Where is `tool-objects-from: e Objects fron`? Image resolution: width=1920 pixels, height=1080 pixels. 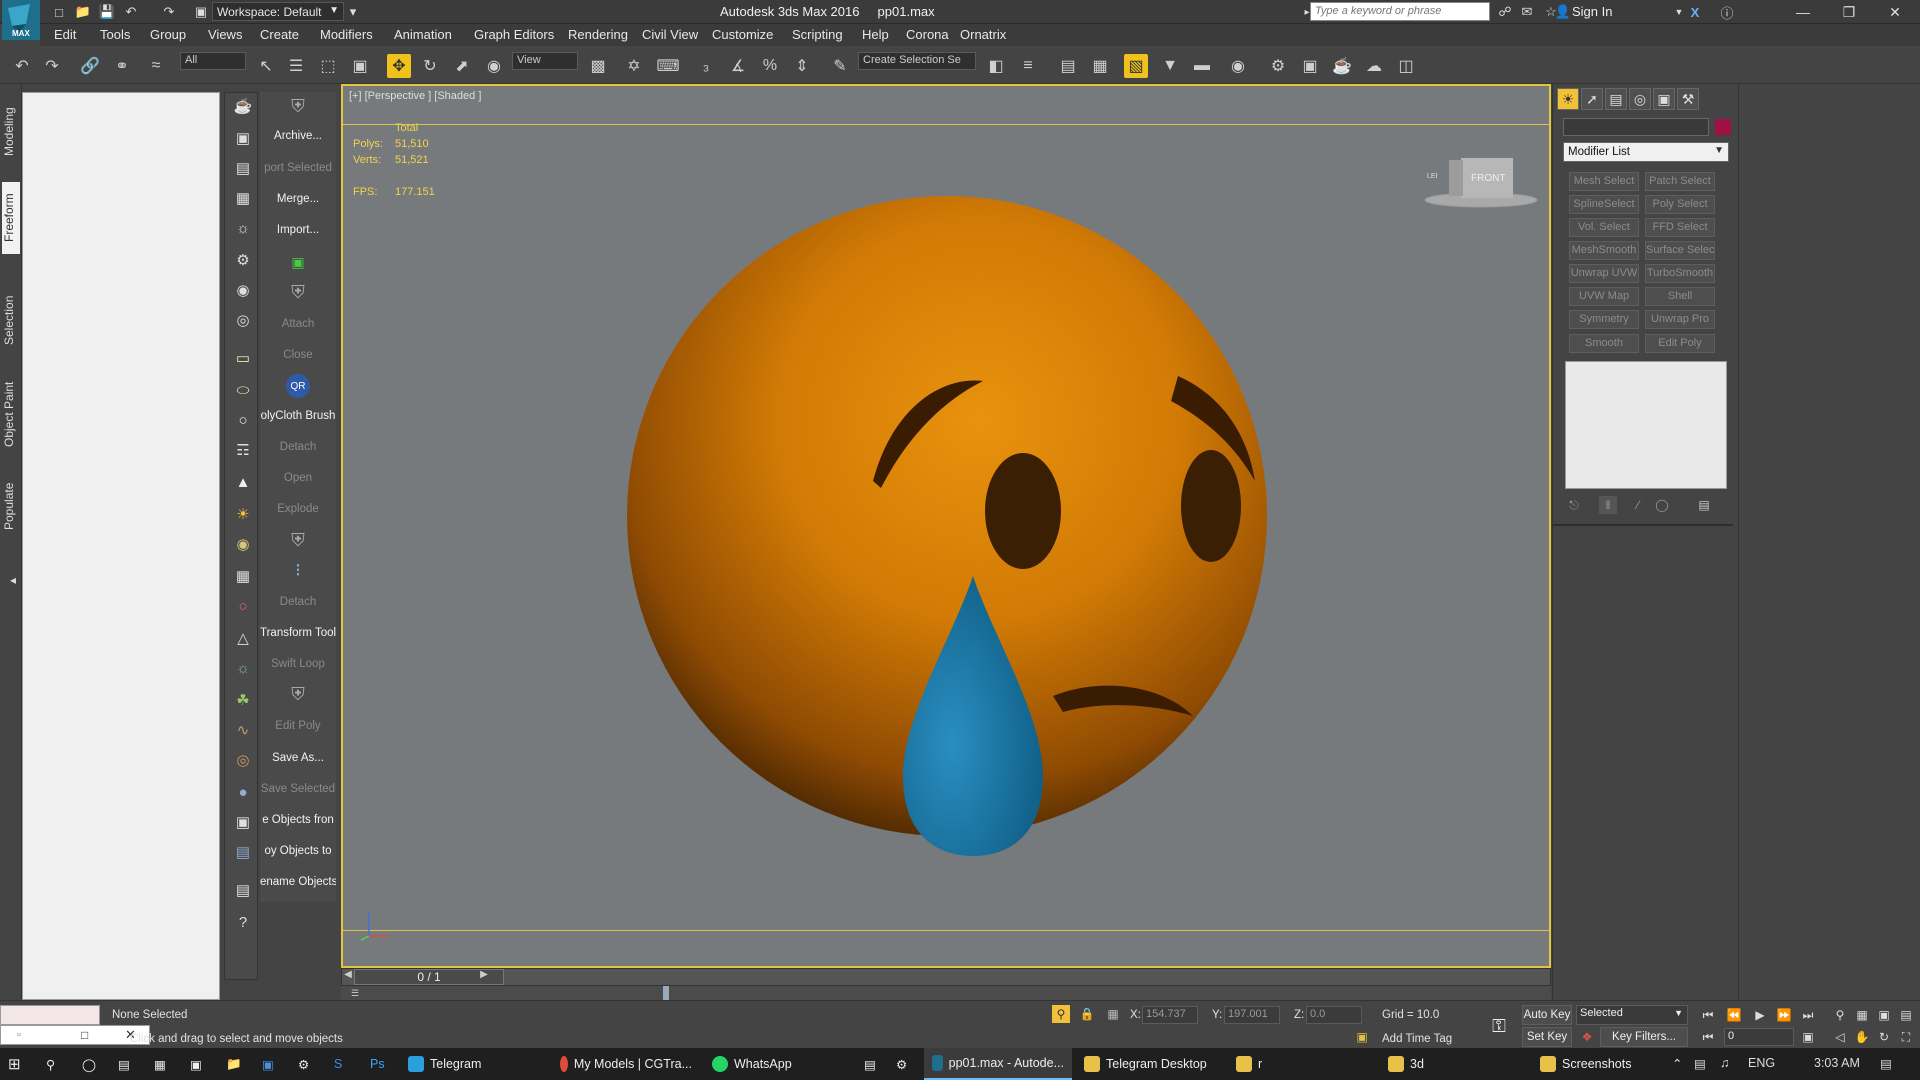 tool-objects-from: e Objects fron is located at coordinates (298, 820).